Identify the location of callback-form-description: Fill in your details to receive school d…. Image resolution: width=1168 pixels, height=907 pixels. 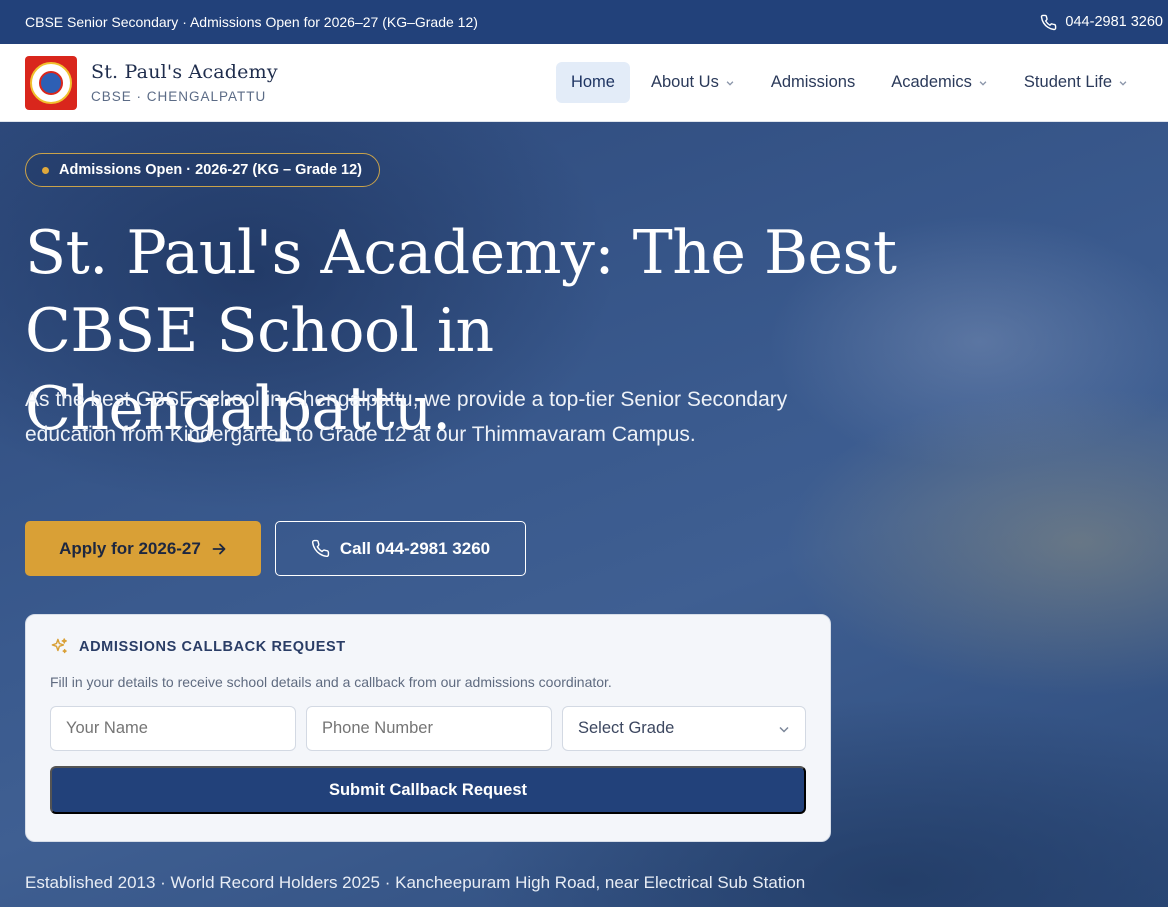
(331, 682).